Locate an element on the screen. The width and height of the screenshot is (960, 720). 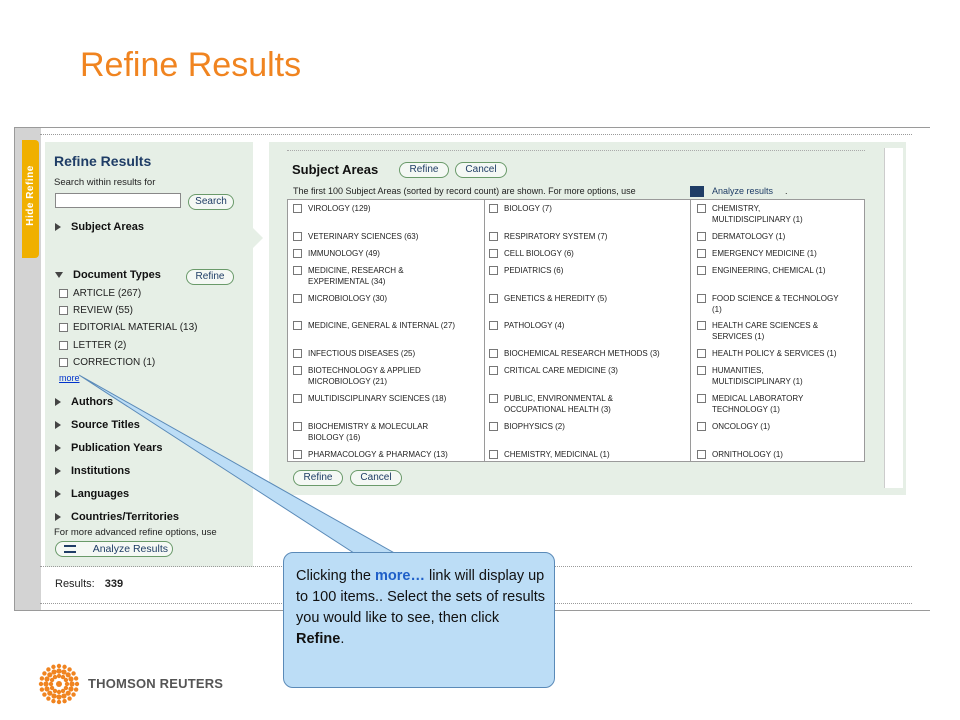
thomson-reuters-logo-icon is located at coordinates (59, 684).